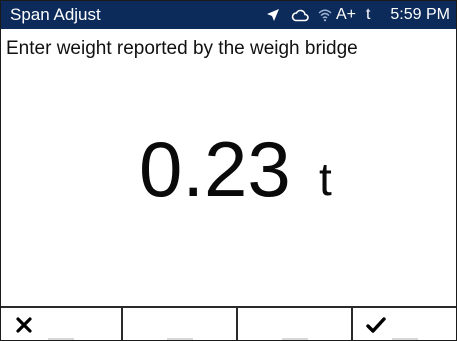 The height and width of the screenshot is (341, 457). What do you see at coordinates (404, 324) in the screenshot?
I see `confirm-softkey` at bounding box center [404, 324].